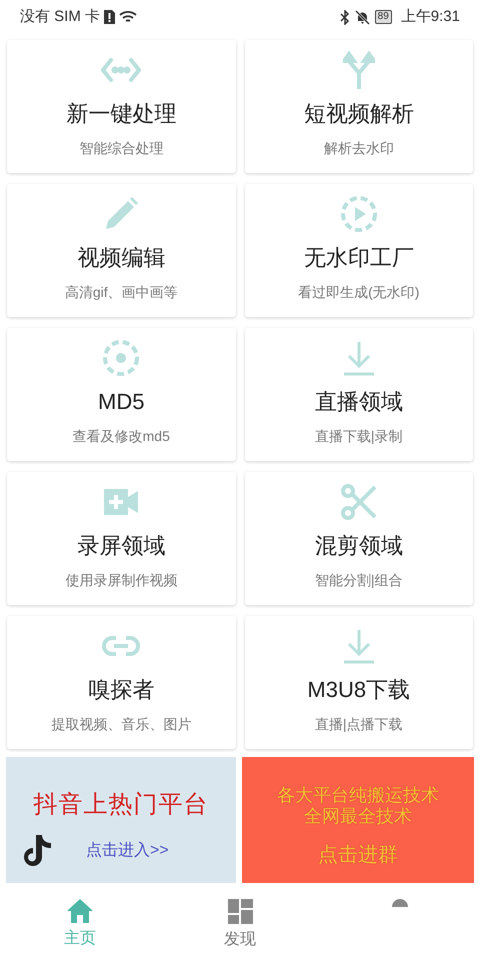 The height and width of the screenshot is (960, 480). I want to click on tool-subtitle: 解析去水印, so click(359, 148).